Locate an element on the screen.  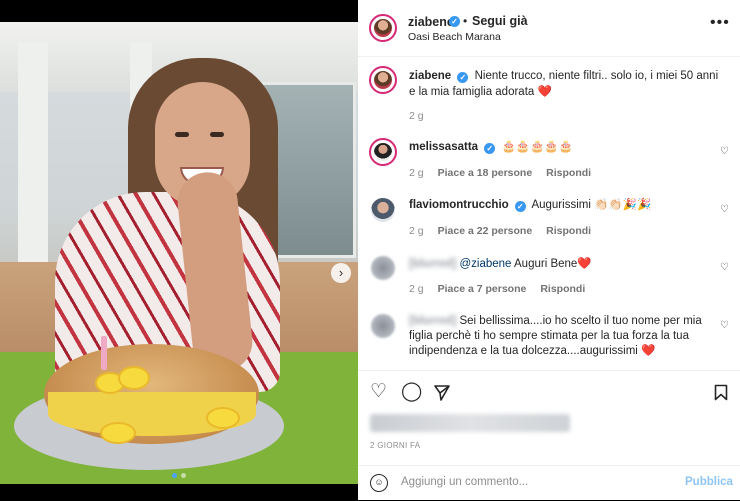
comment: [blurred] @ziabene Auguri Bene❤️ is located at coordinates (500, 264).